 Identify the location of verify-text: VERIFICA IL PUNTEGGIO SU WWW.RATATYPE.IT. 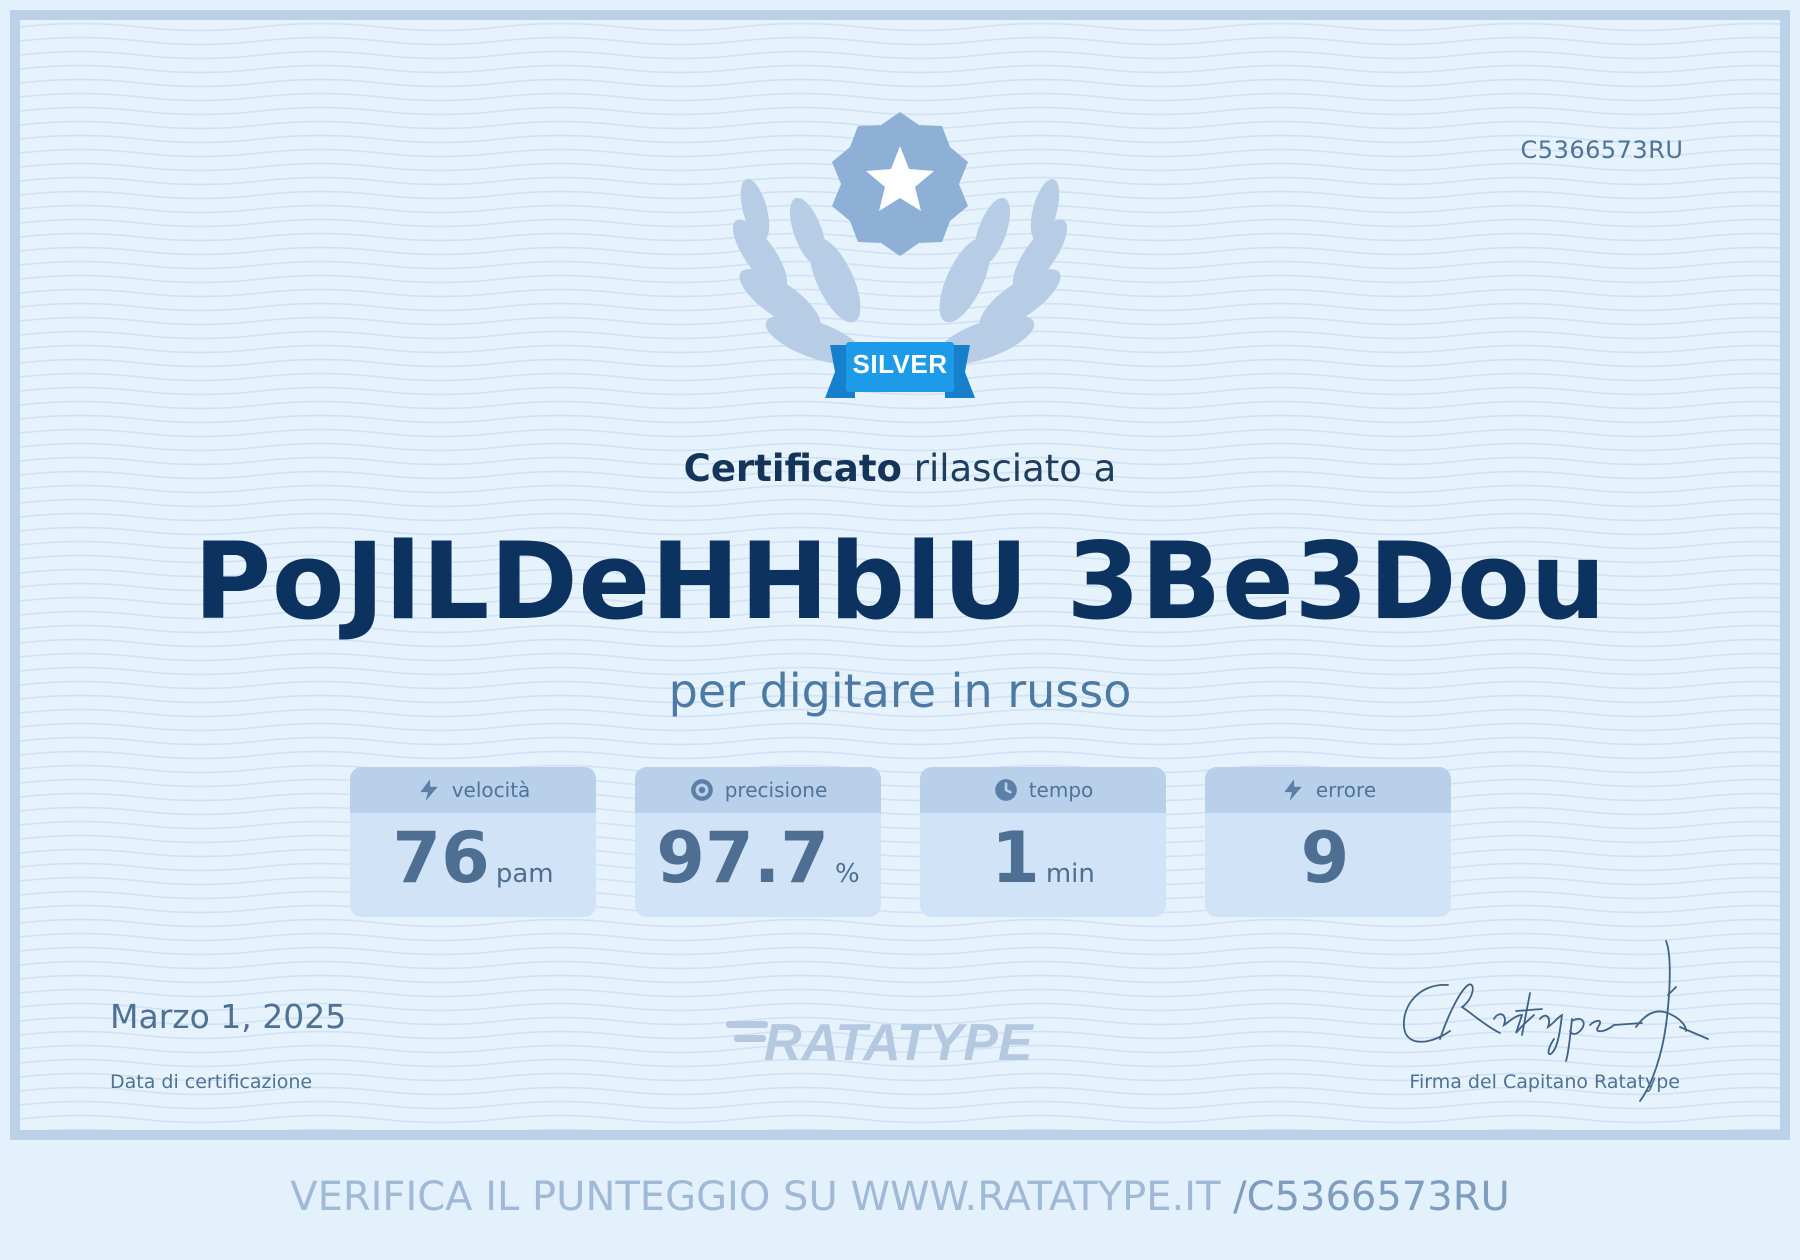
(762, 1197).